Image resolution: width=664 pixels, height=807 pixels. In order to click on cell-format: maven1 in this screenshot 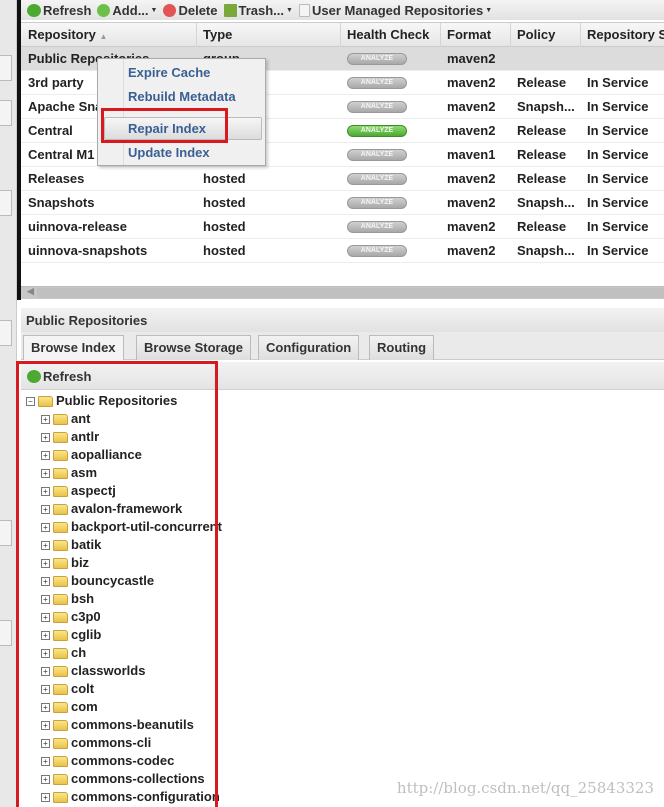, I will do `click(471, 154)`.